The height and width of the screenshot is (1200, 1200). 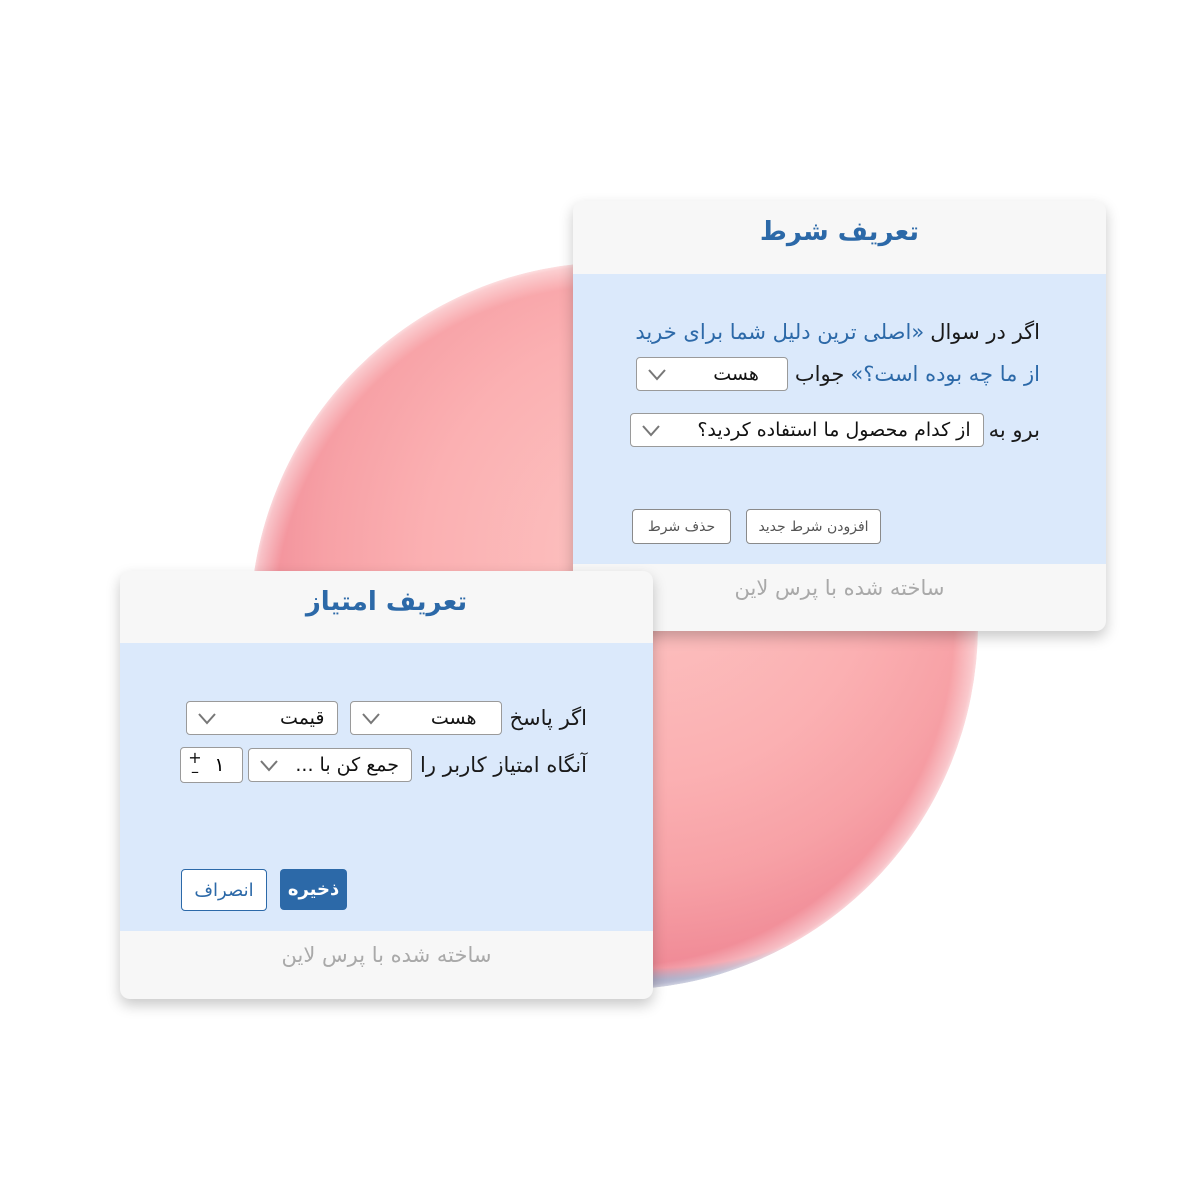 I want to click on operator-select-value: هست, so click(x=453, y=718).